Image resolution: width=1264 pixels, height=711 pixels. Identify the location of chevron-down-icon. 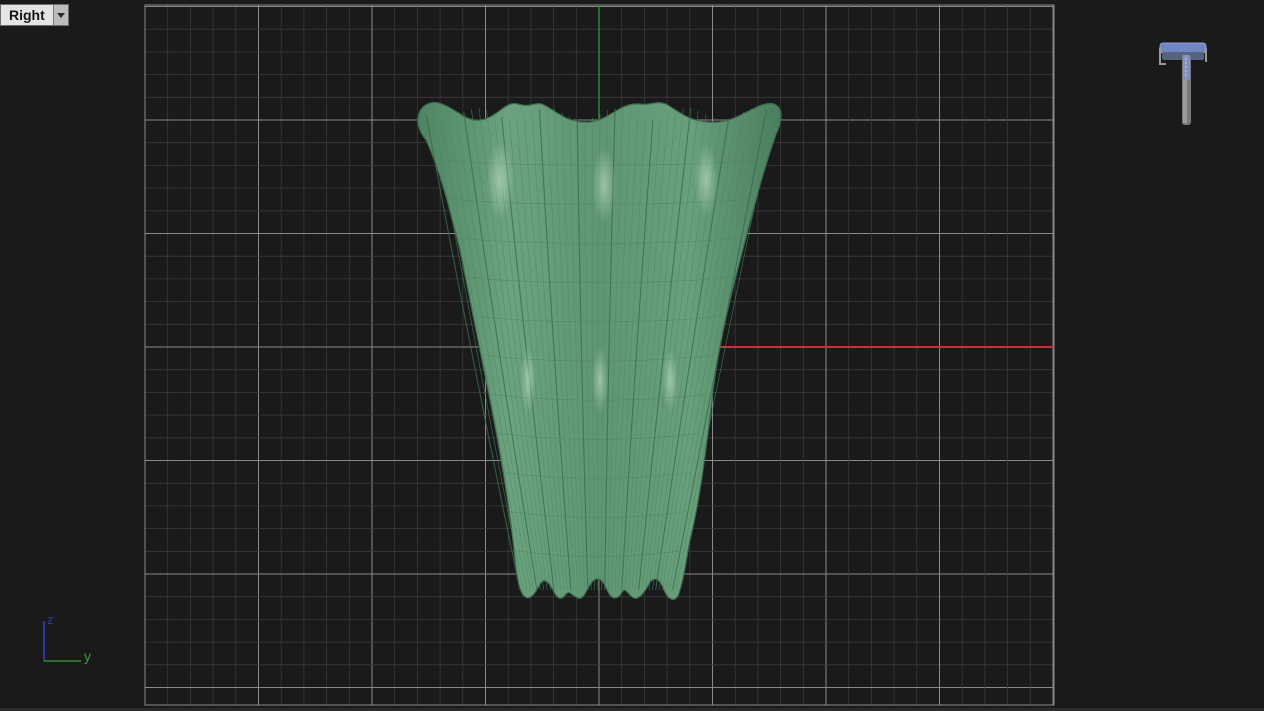
(60, 15).